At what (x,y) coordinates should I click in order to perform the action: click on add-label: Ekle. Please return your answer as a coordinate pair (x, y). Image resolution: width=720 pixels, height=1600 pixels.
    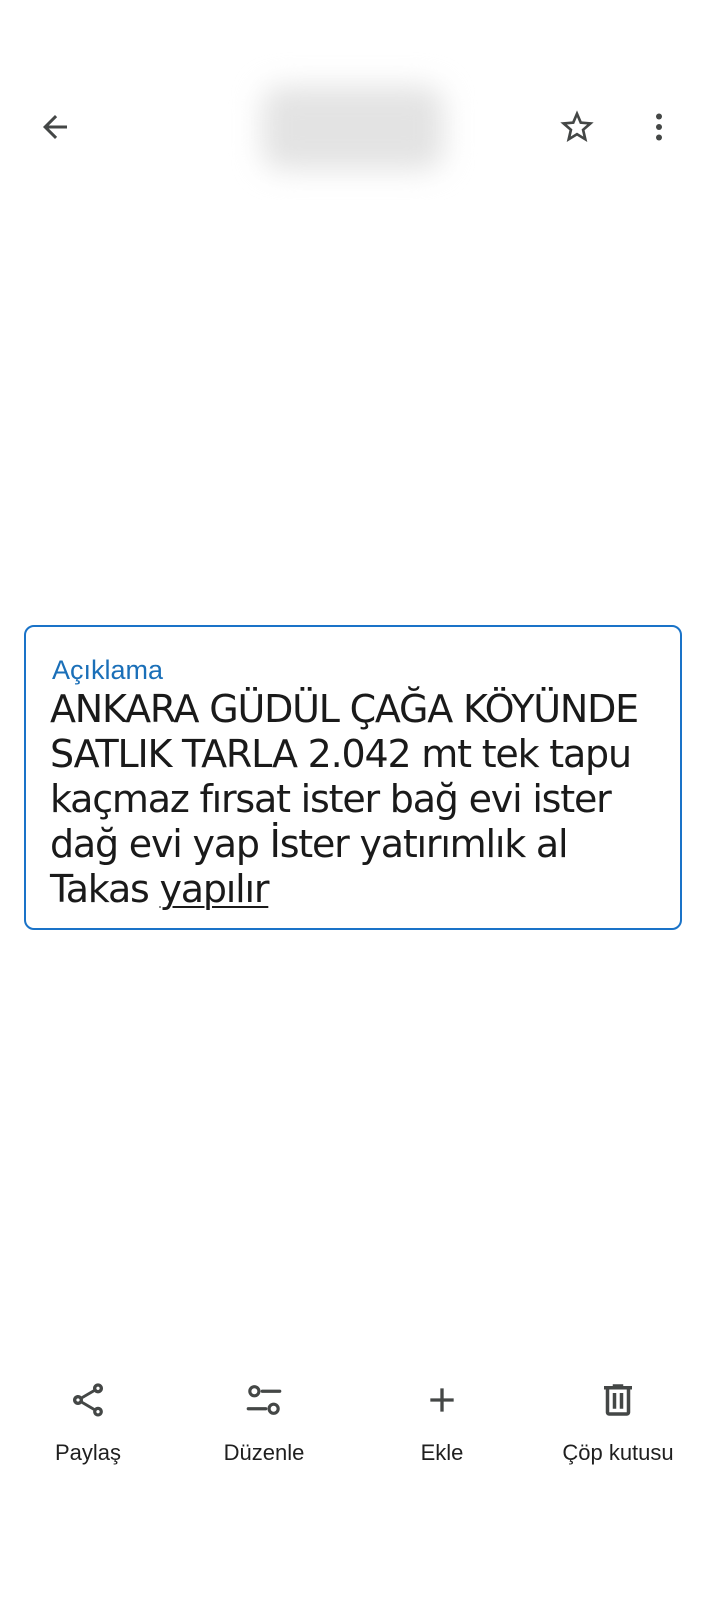
    Looking at the image, I should click on (442, 1452).